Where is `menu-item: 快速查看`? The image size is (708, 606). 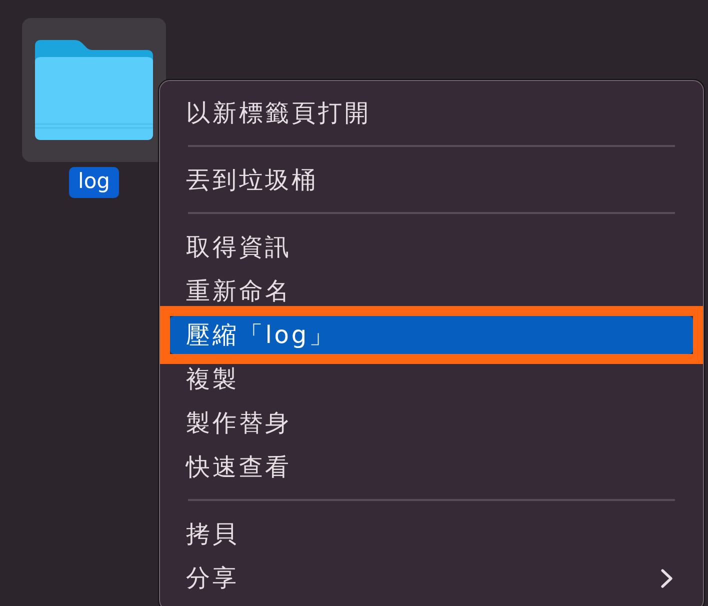
menu-item: 快速查看 is located at coordinates (431, 467).